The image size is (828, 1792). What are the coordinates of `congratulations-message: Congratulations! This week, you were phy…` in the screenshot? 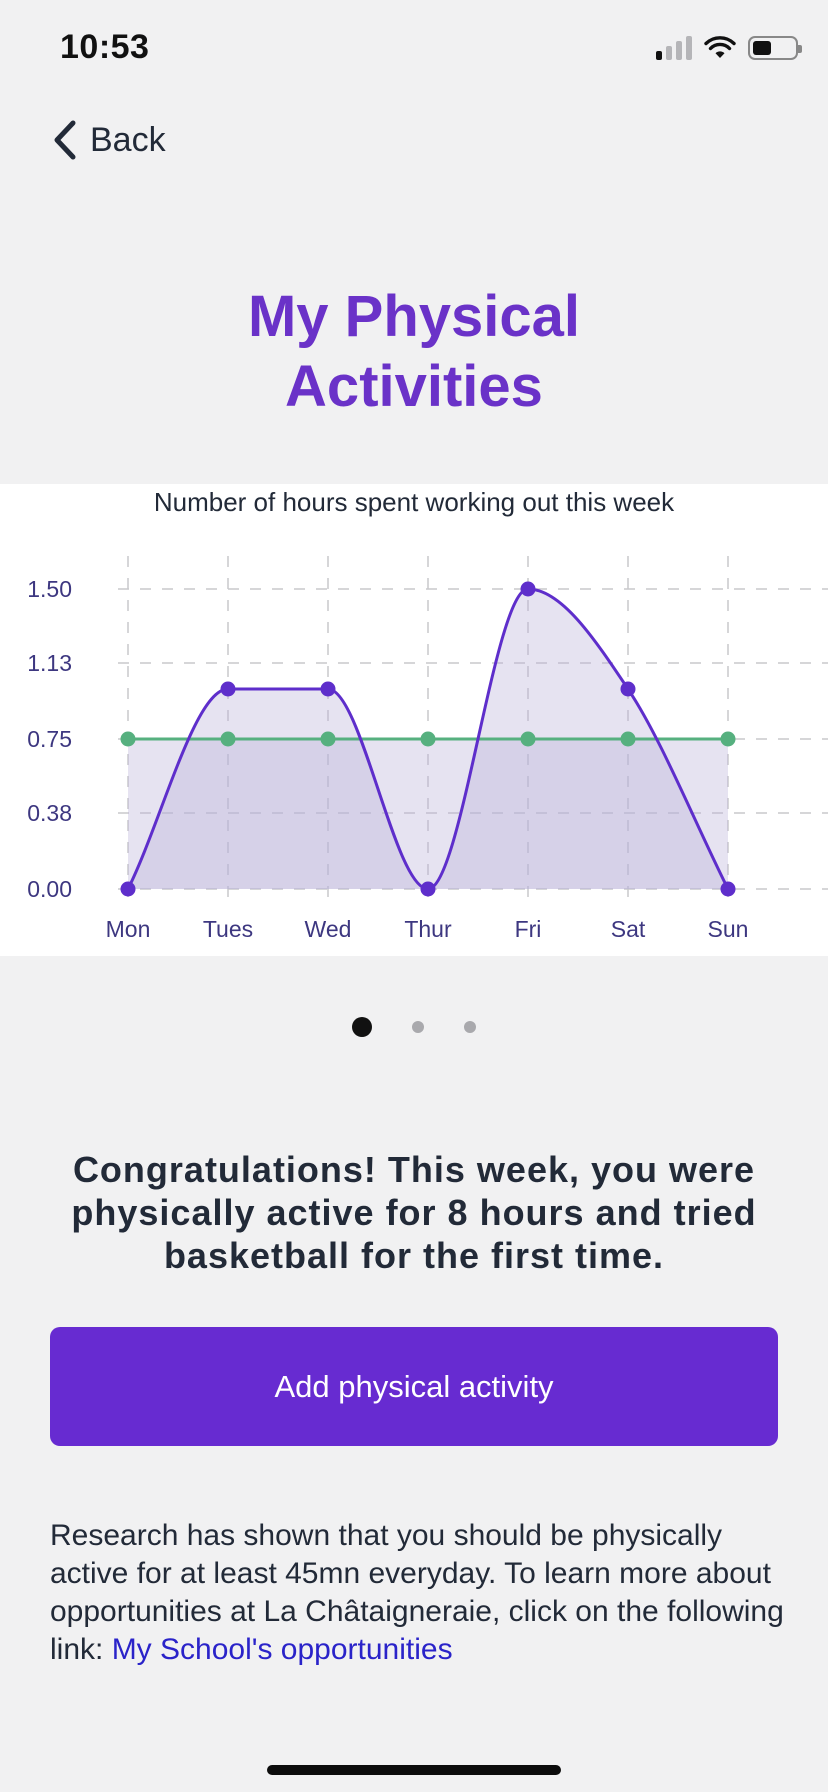 It's located at (414, 1212).